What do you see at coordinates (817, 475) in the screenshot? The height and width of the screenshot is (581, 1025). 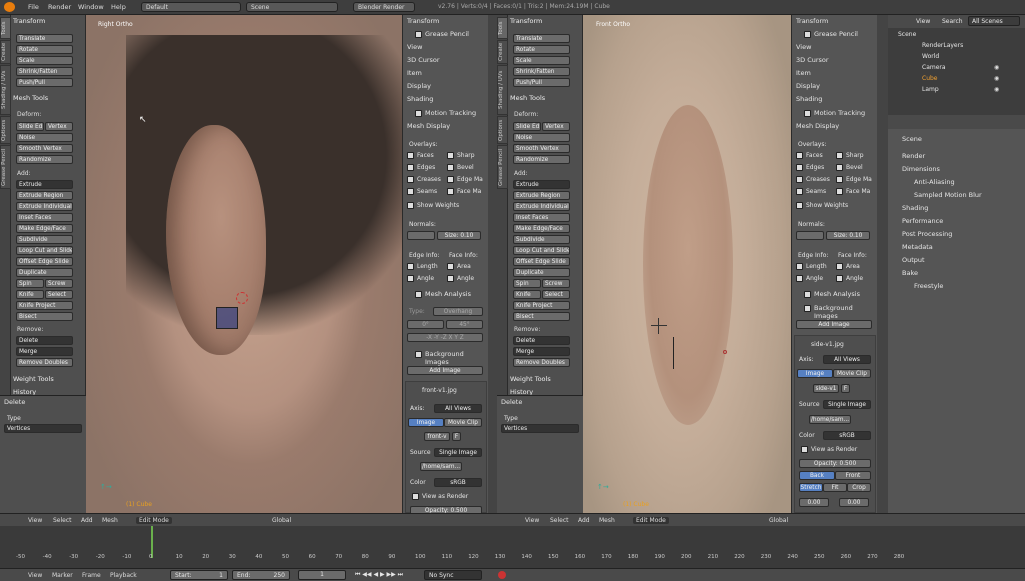 I see `back-toggle: Back` at bounding box center [817, 475].